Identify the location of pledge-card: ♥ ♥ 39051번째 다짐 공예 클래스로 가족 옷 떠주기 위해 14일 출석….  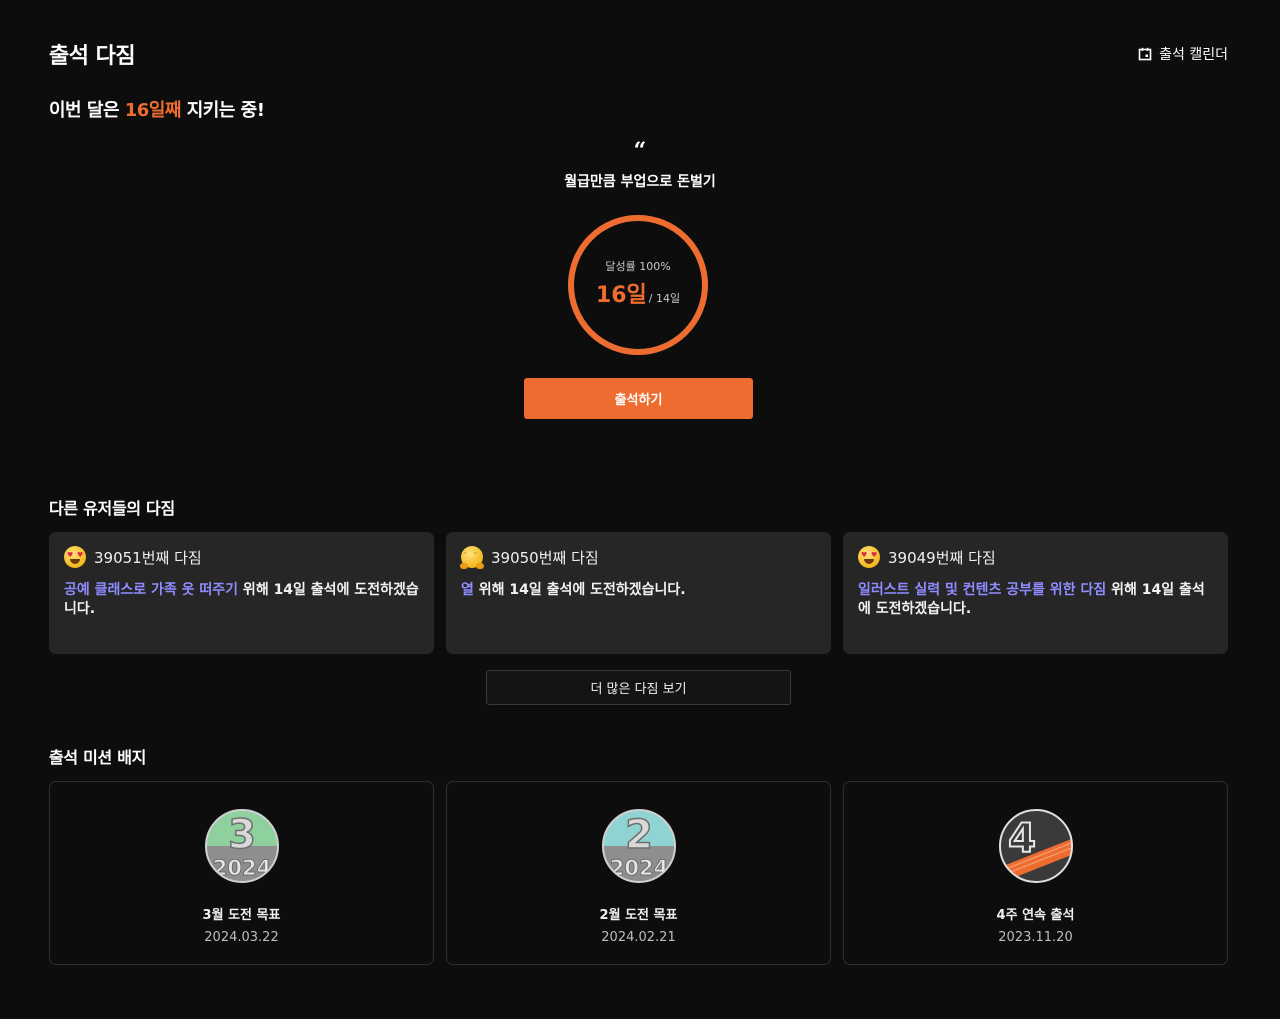
(241, 593).